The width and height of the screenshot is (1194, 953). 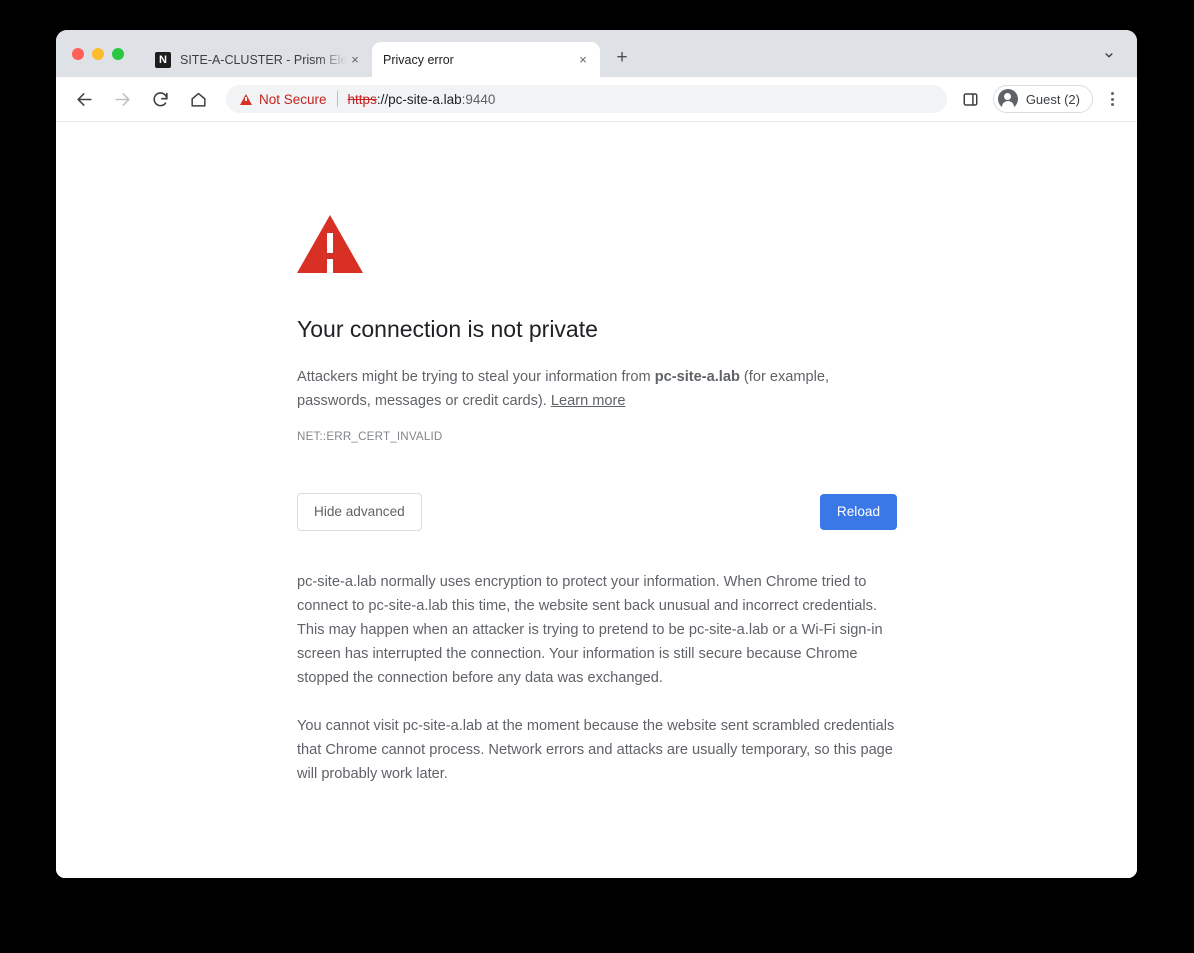 What do you see at coordinates (858, 512) in the screenshot?
I see `reload-button: Reload` at bounding box center [858, 512].